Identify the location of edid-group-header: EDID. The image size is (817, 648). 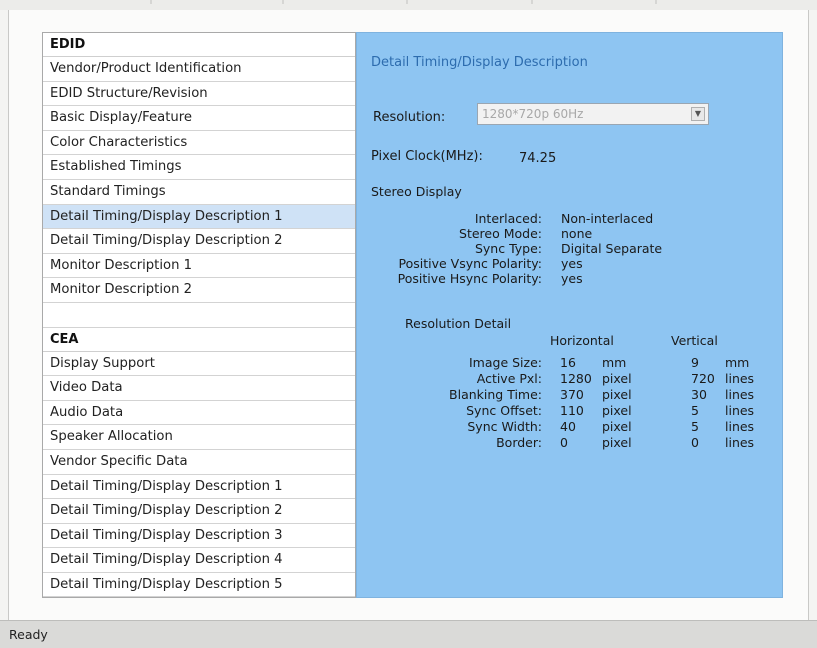
(199, 45).